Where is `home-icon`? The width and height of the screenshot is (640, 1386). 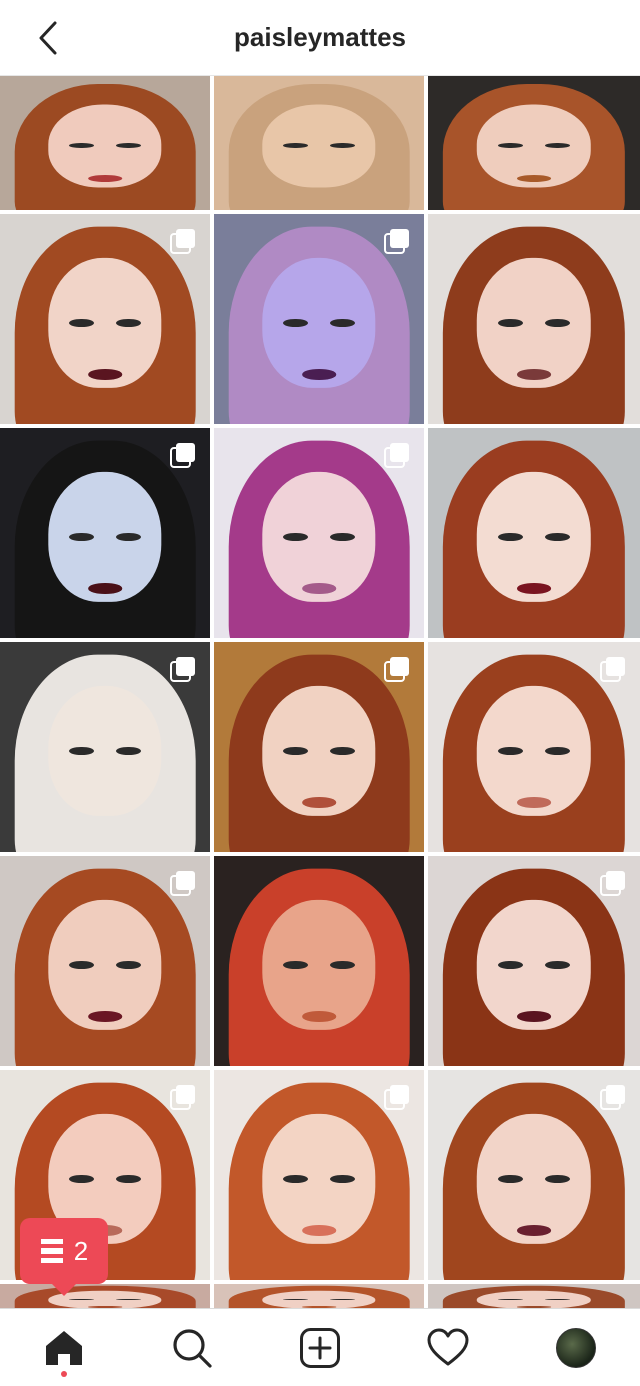
home-icon is located at coordinates (64, 1347).